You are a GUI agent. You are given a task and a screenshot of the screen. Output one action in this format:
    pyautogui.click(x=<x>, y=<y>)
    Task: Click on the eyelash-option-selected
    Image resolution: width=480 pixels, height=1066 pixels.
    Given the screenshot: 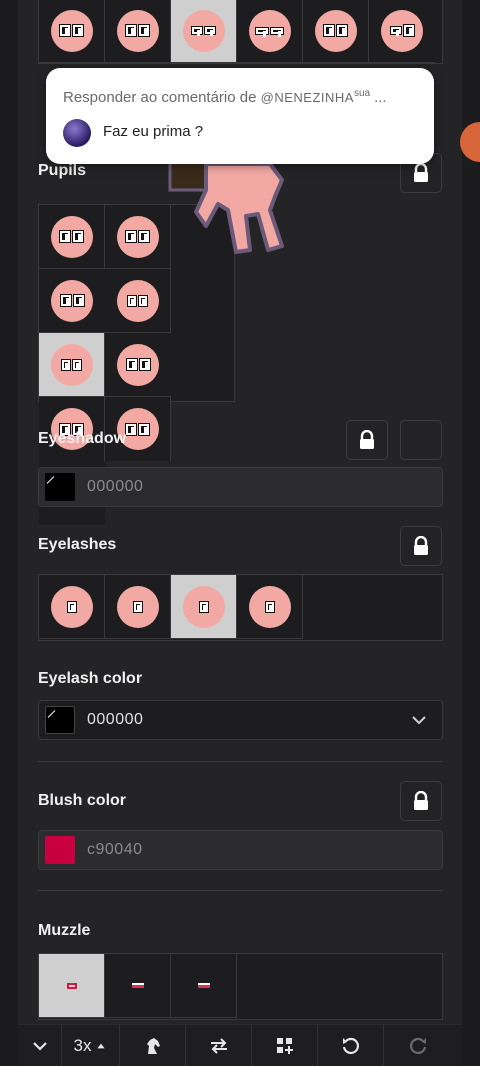 What is the action you would take?
    pyautogui.click(x=204, y=607)
    